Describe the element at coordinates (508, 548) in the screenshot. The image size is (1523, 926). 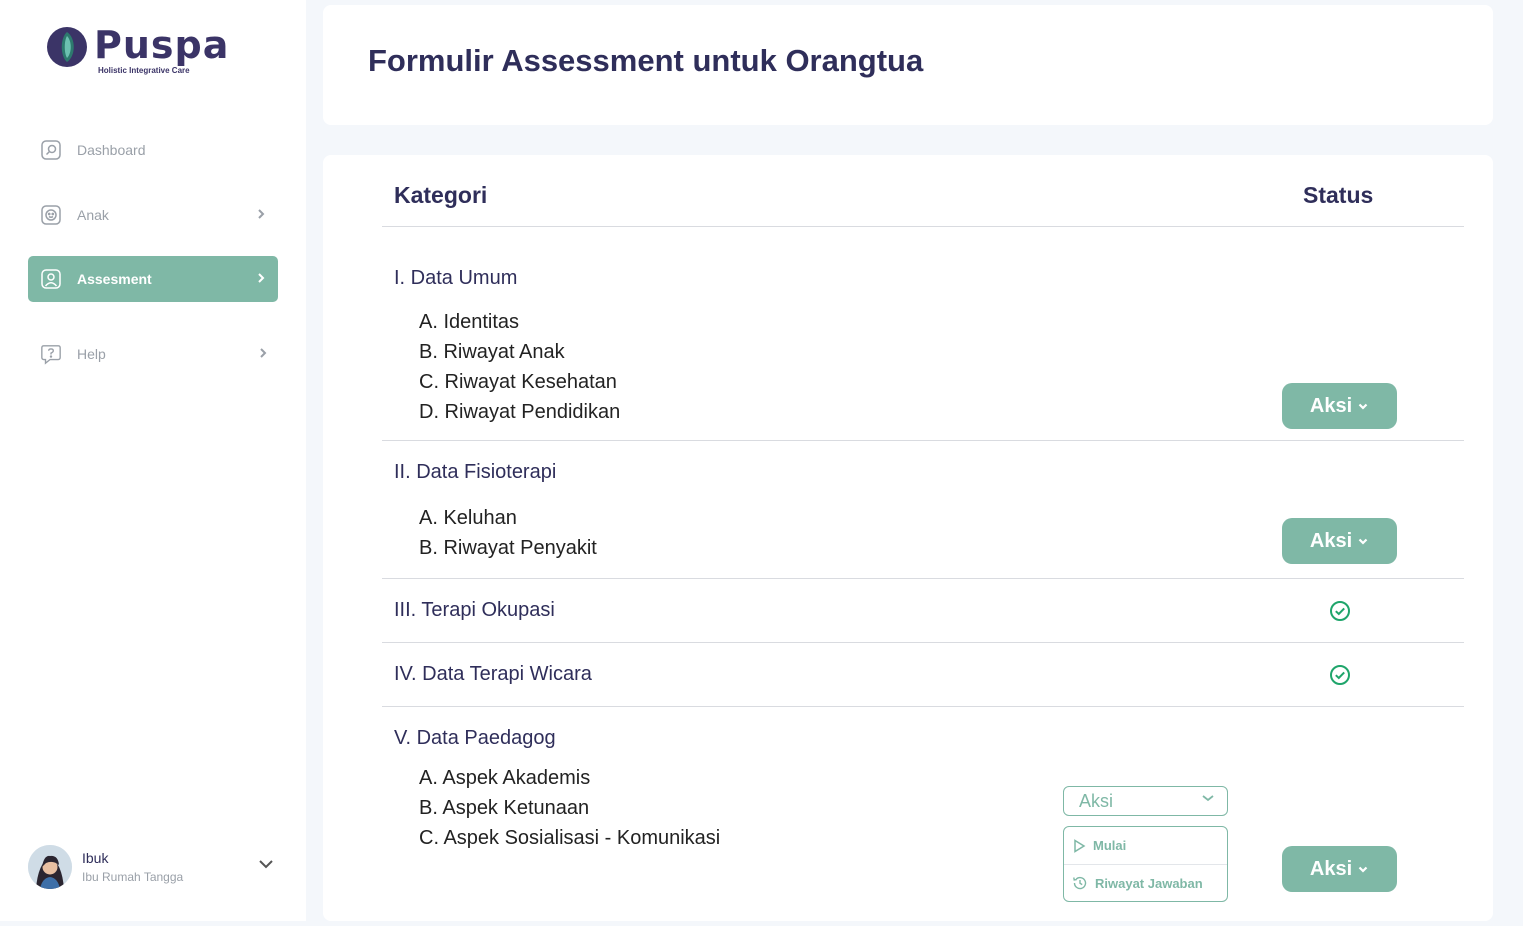
I see `list-item: B. Riwayat Penyakit` at that location.